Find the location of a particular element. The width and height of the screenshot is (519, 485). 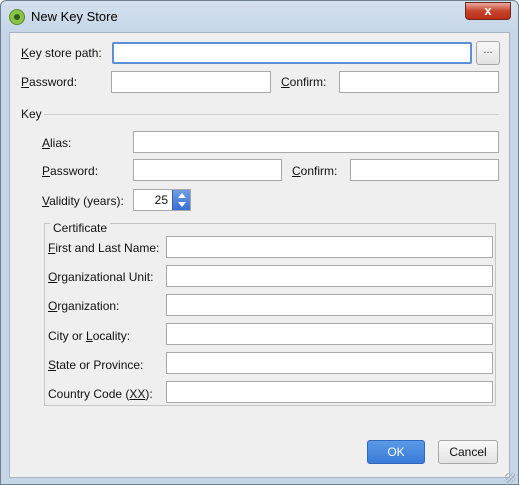

key-confirm-input is located at coordinates (424, 170).